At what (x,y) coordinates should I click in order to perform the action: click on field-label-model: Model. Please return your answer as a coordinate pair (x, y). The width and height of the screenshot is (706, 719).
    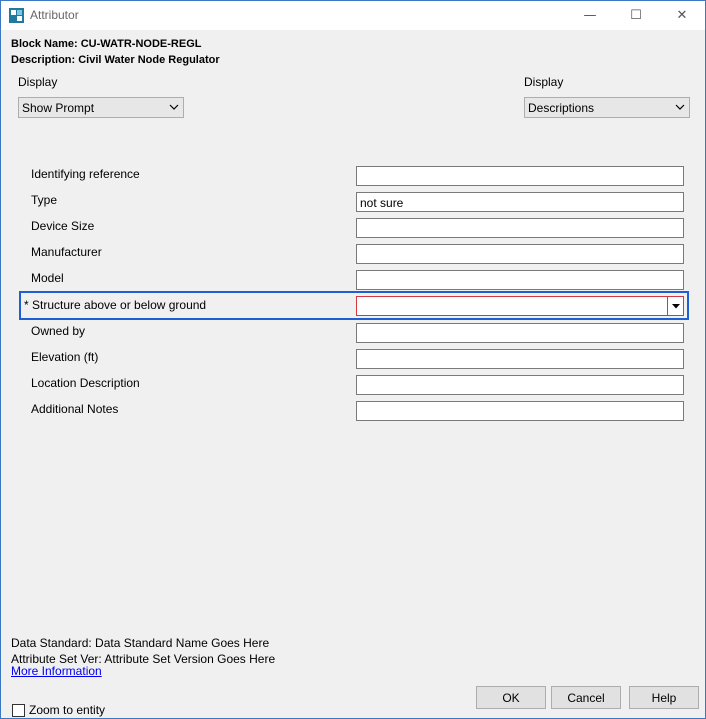
    Looking at the image, I should click on (47, 278).